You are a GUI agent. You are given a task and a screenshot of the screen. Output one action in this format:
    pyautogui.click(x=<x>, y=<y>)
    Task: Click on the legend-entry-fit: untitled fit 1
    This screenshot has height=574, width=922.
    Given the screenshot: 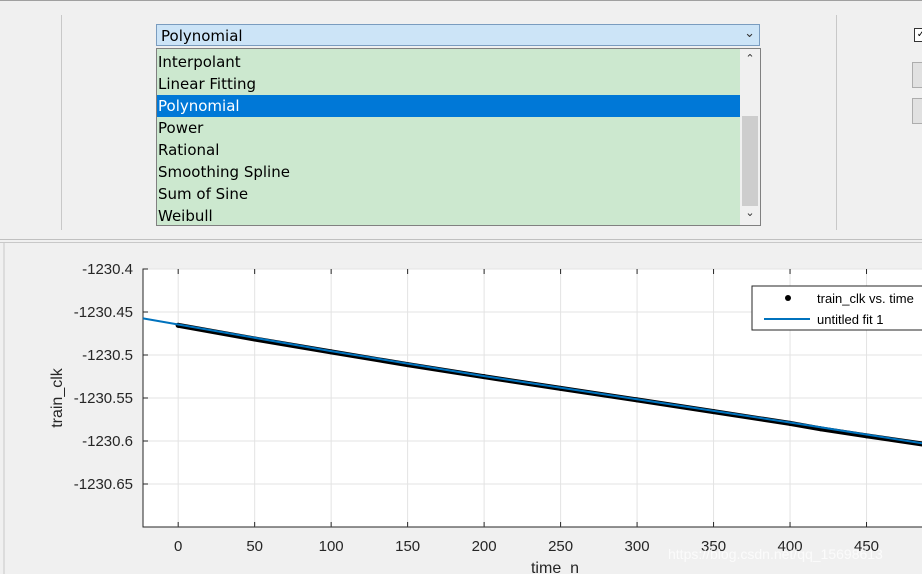 What is the action you would take?
    pyautogui.click(x=850, y=319)
    